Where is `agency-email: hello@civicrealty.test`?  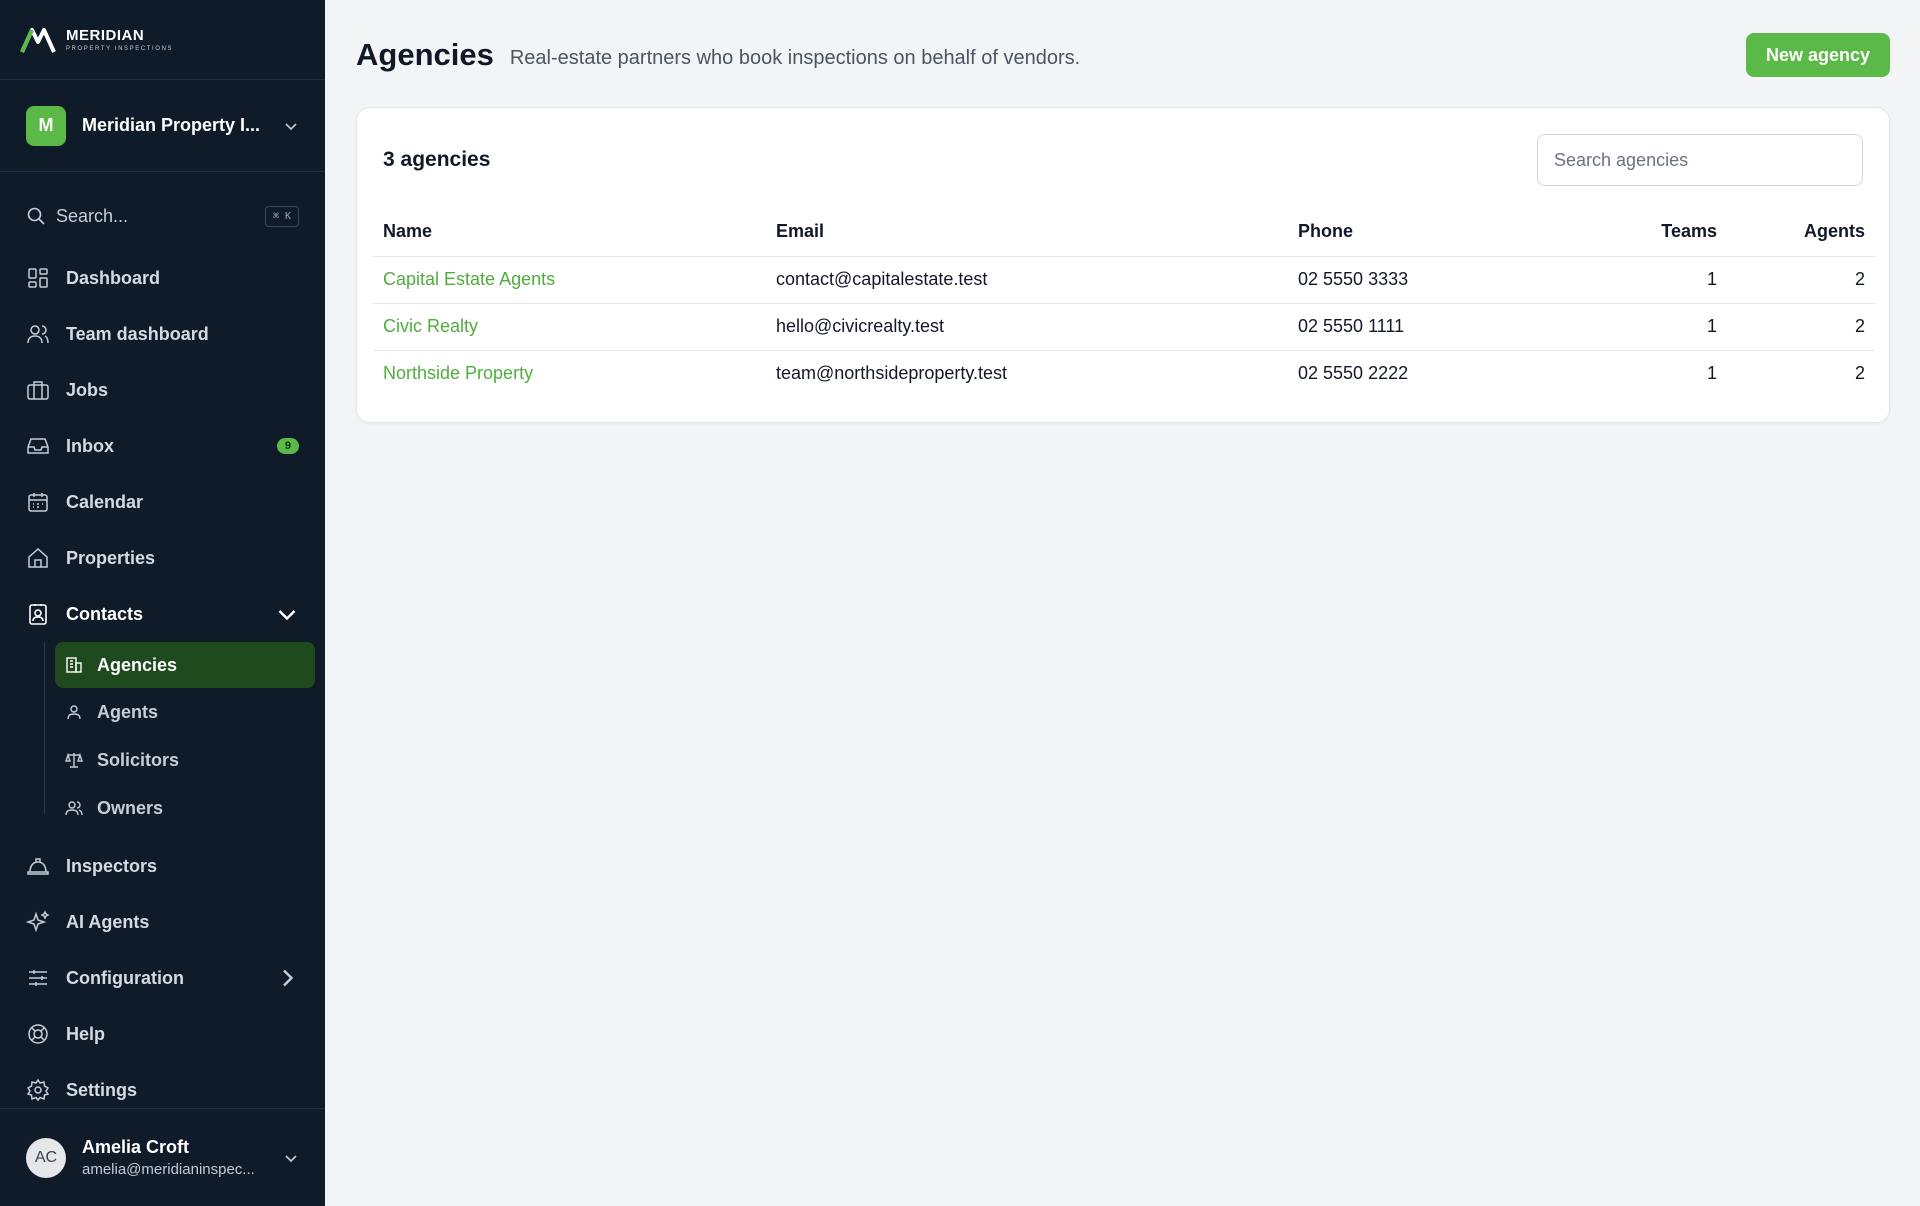 agency-email: hello@civicrealty.test is located at coordinates (1027, 327).